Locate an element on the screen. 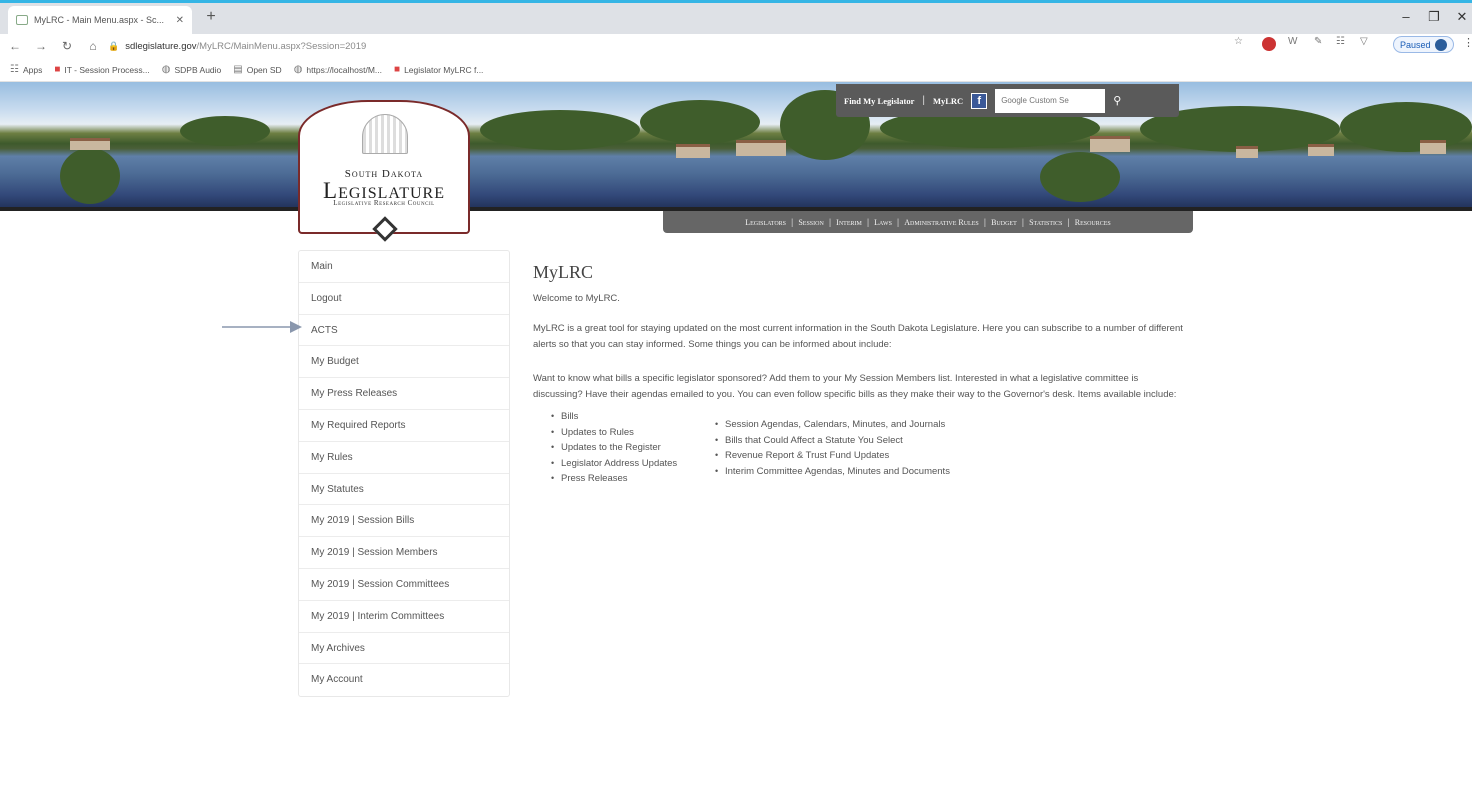  pointer-arrow-icon is located at coordinates (262, 327).